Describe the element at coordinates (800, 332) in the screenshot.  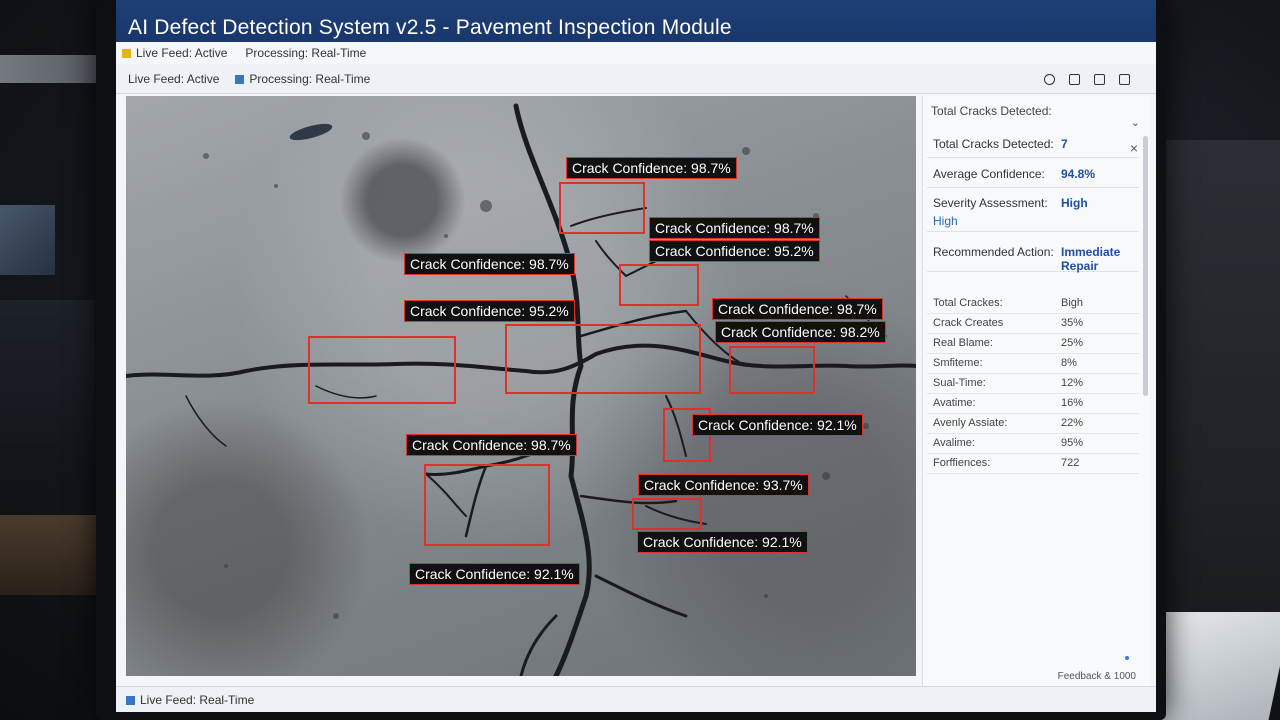
I see `detection-label: Crack Confidence: 98.2%` at that location.